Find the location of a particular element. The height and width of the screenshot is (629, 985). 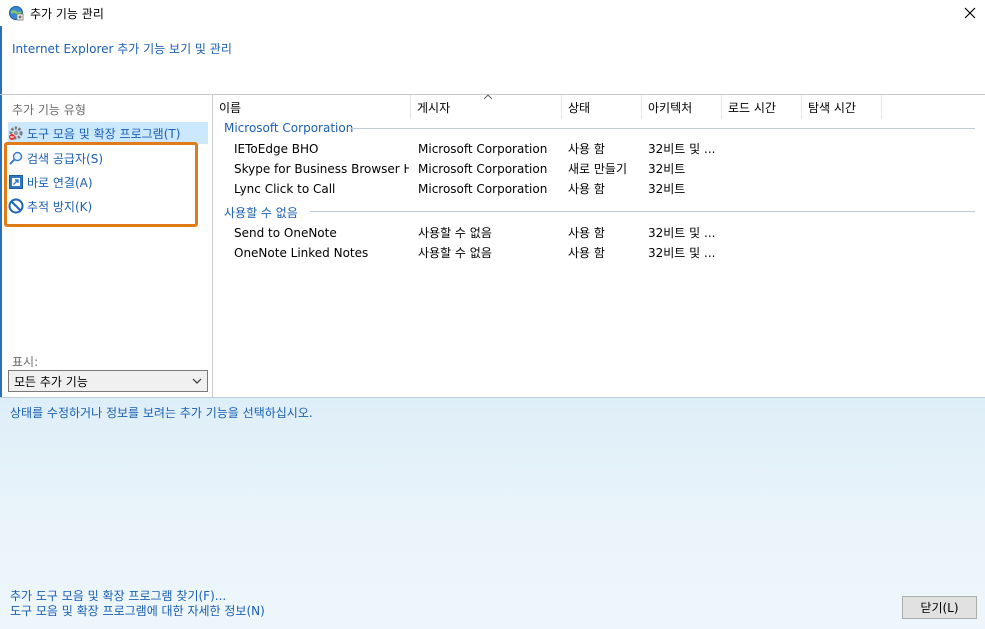

close-icon is located at coordinates (970, 13).